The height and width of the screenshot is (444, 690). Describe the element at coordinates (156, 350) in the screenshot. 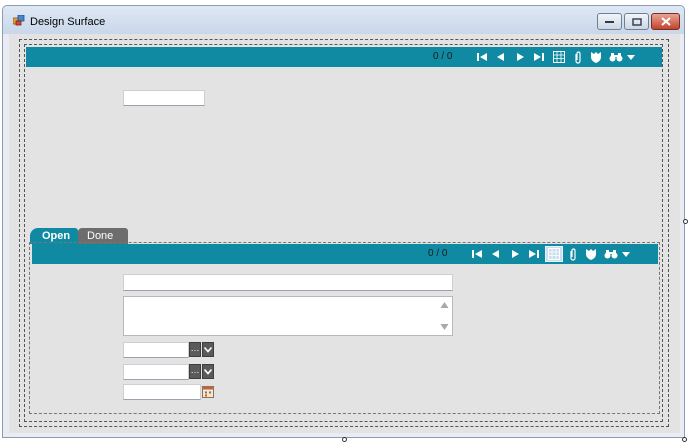

I see `lookup-combo-1-input` at that location.